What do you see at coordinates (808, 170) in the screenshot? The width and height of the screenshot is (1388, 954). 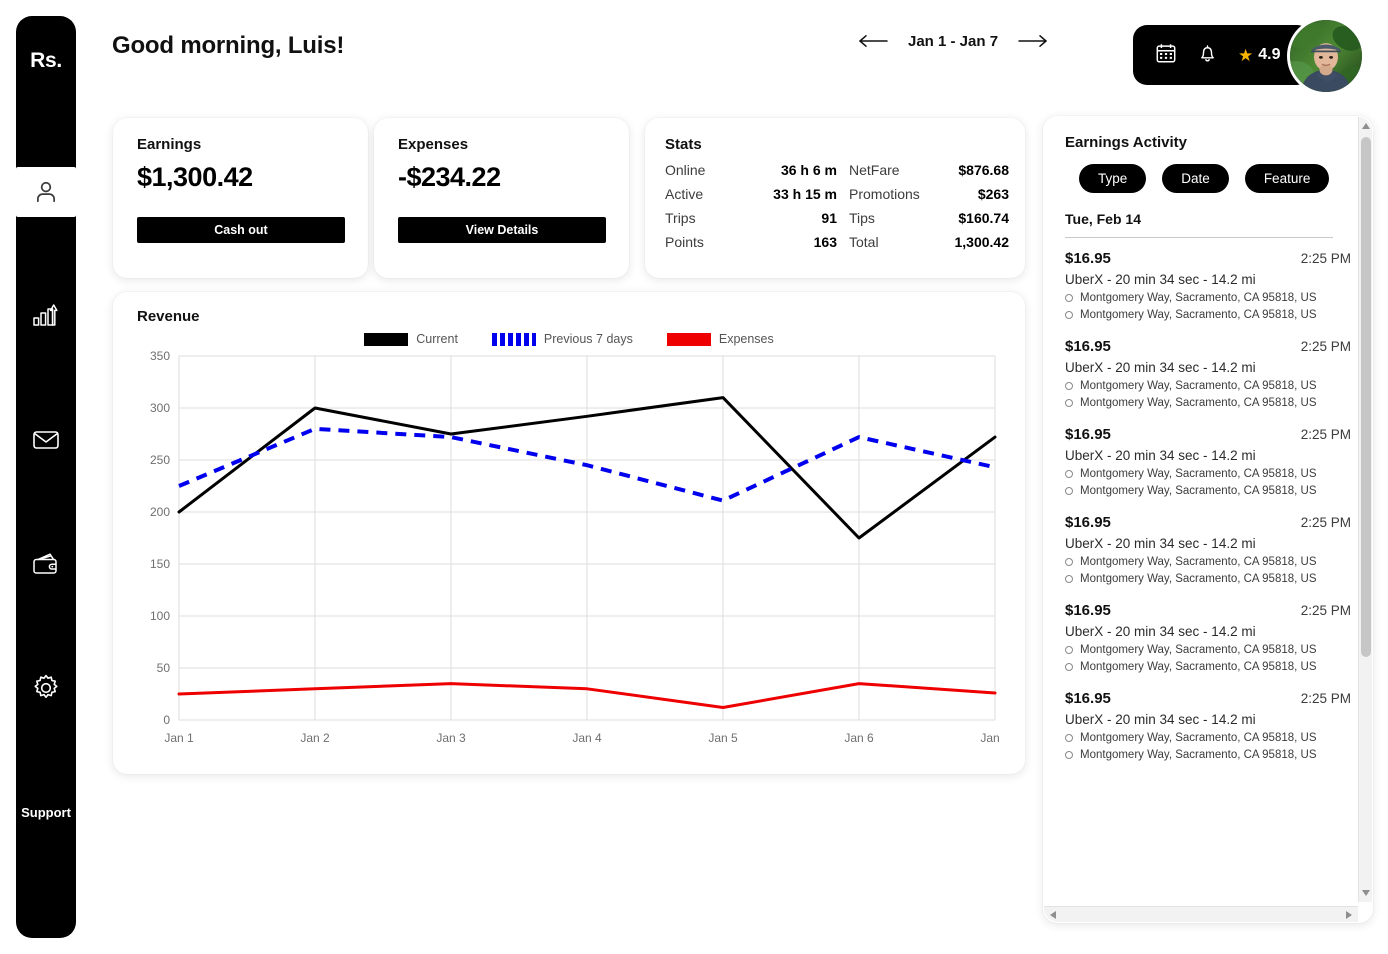 I see `stats-value: 36 h 6 m` at bounding box center [808, 170].